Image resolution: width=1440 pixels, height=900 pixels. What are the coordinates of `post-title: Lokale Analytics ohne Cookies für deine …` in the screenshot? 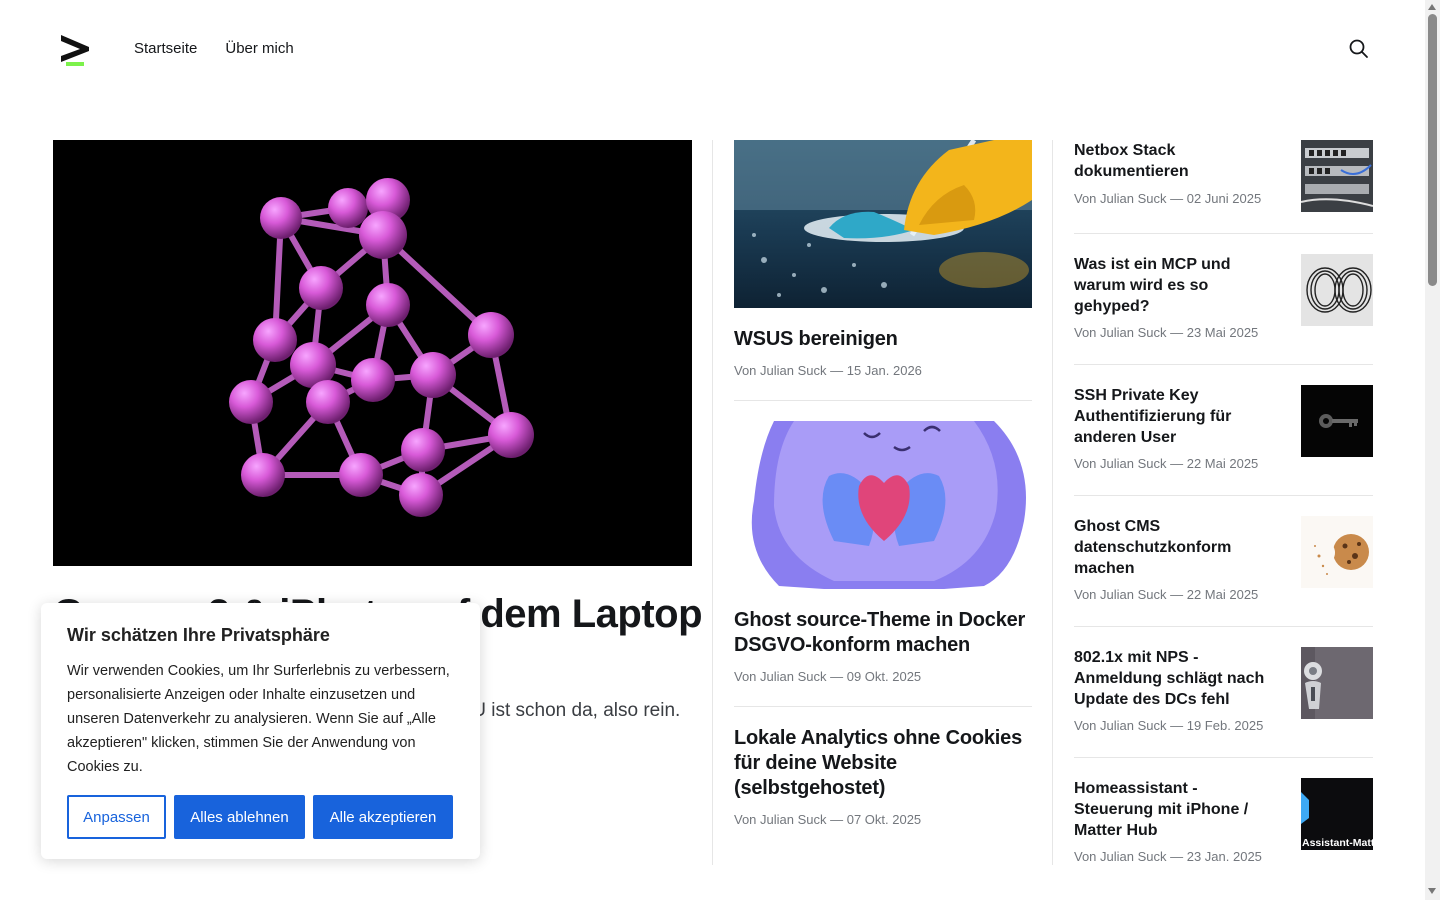 It's located at (883, 763).